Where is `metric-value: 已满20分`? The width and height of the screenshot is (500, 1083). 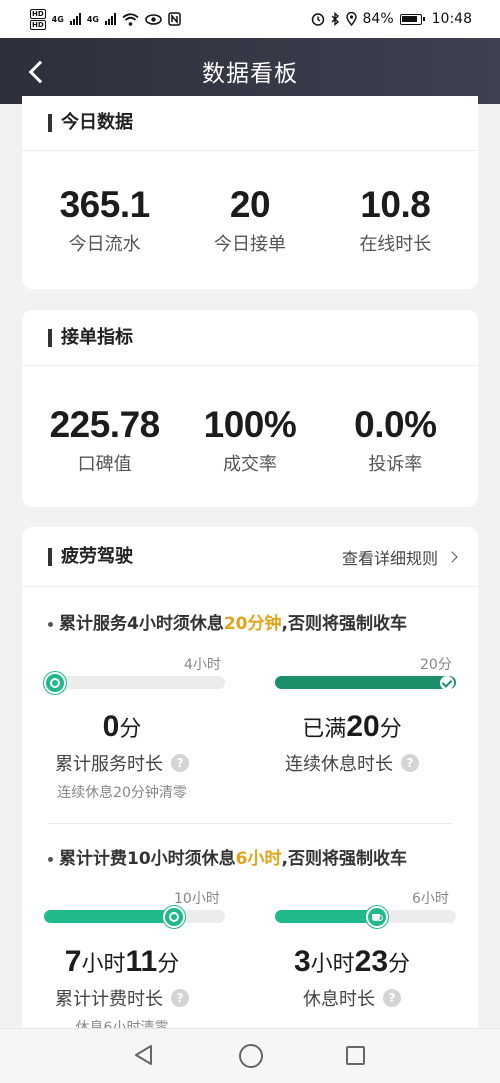 metric-value: 已满20分 is located at coordinates (352, 727).